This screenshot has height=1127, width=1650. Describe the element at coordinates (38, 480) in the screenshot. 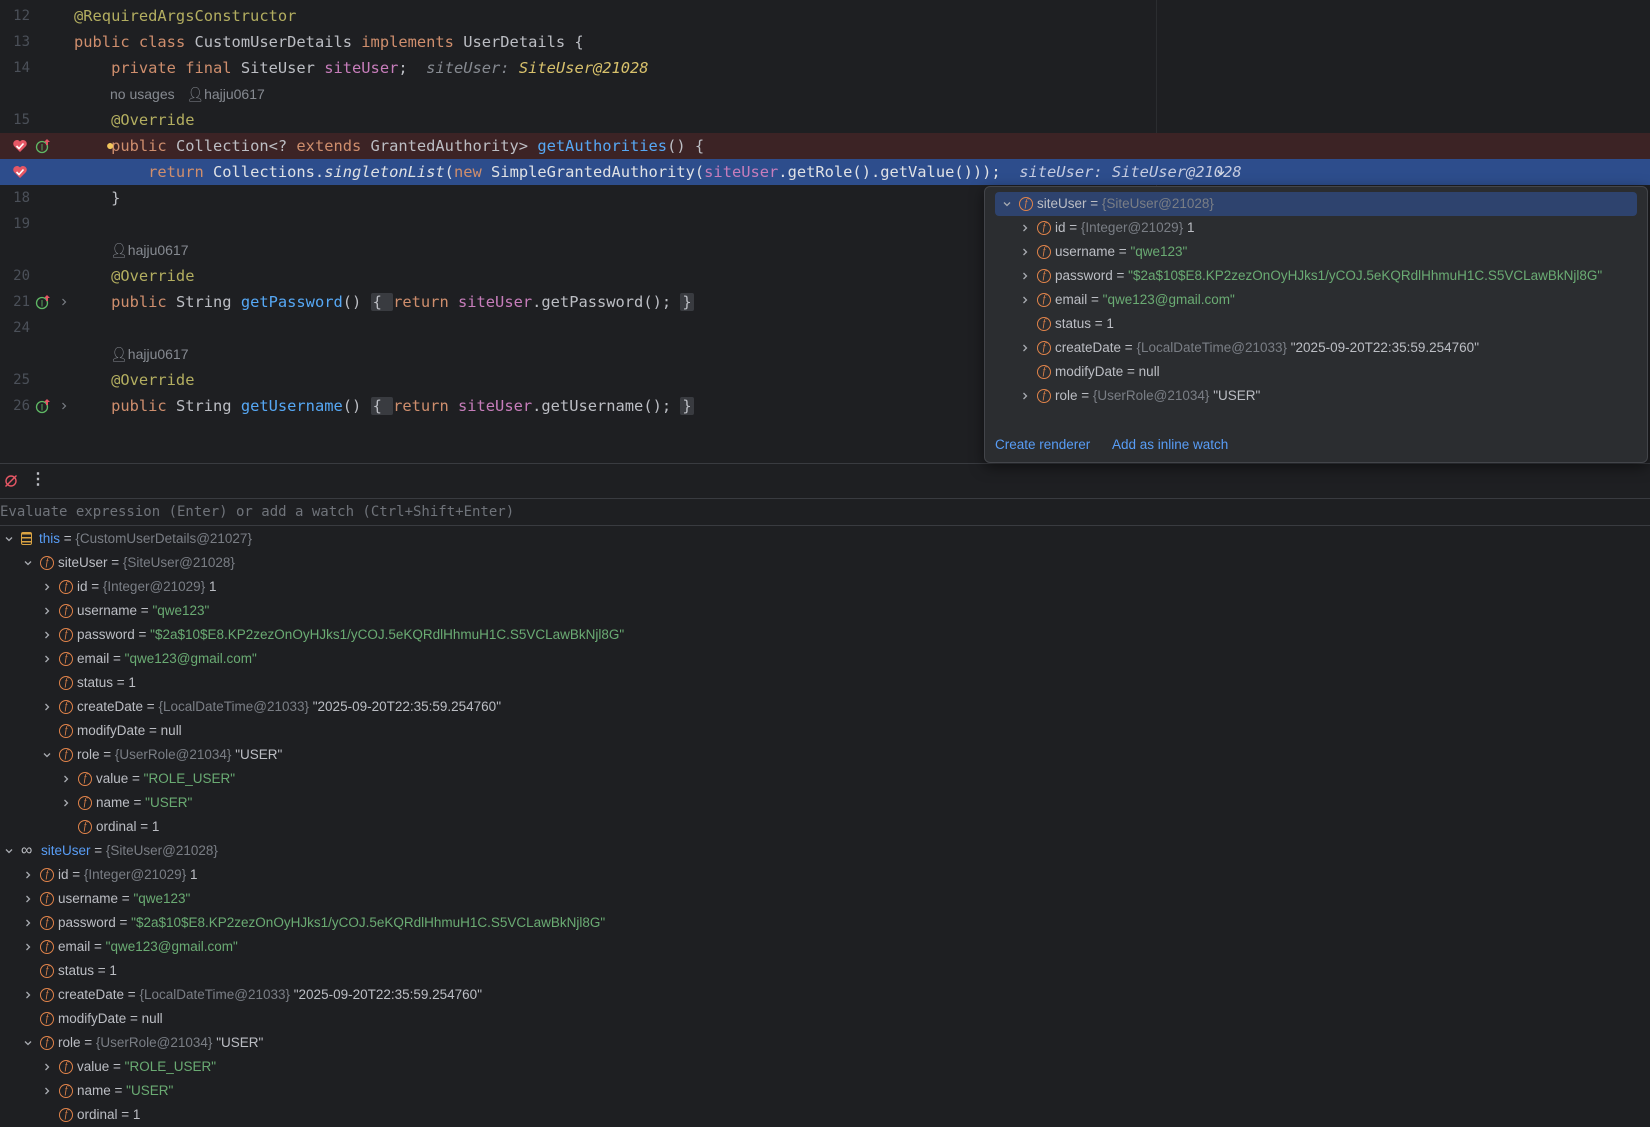

I see `more-options-icon: ⋮` at that location.